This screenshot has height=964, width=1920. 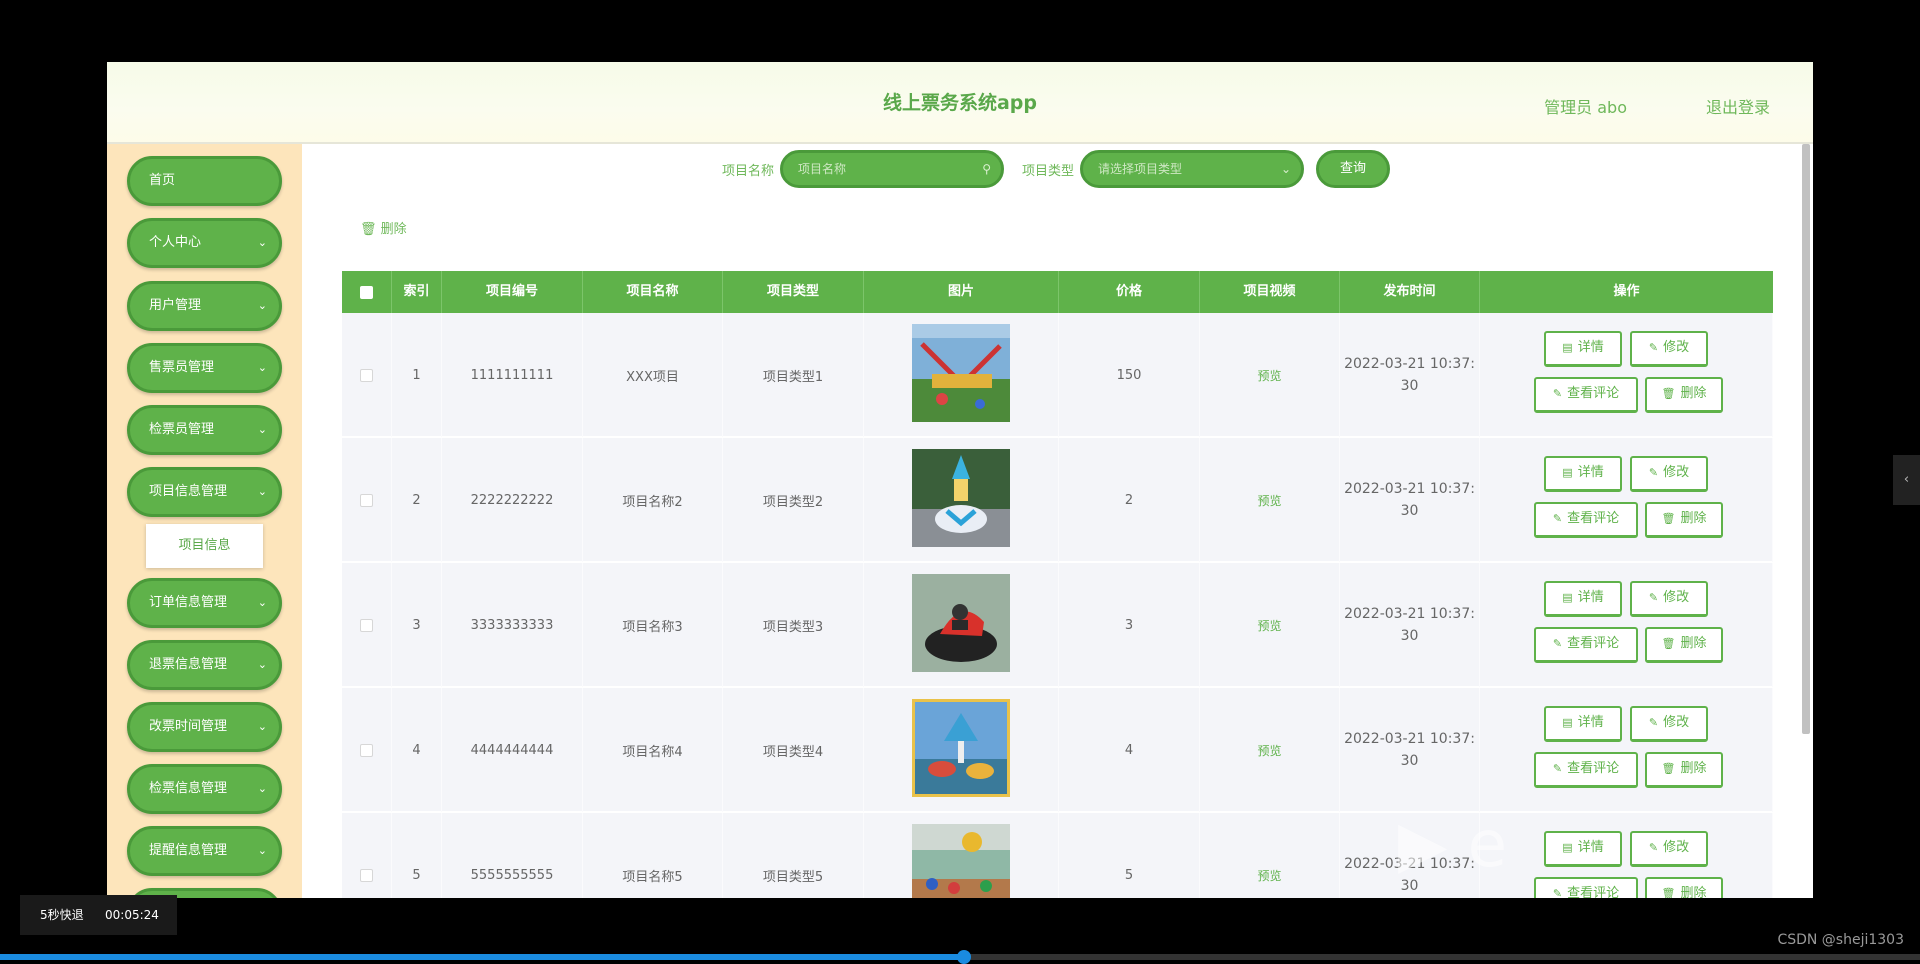 I want to click on project-code: 2222222222, so click(x=512, y=500).